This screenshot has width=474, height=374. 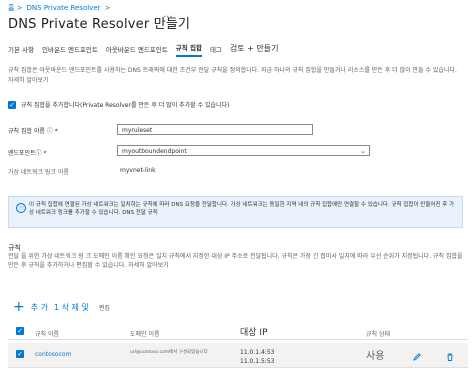 What do you see at coordinates (243, 150) in the screenshot?
I see `endpoint-select: myoutboundendpoint ⌄` at bounding box center [243, 150].